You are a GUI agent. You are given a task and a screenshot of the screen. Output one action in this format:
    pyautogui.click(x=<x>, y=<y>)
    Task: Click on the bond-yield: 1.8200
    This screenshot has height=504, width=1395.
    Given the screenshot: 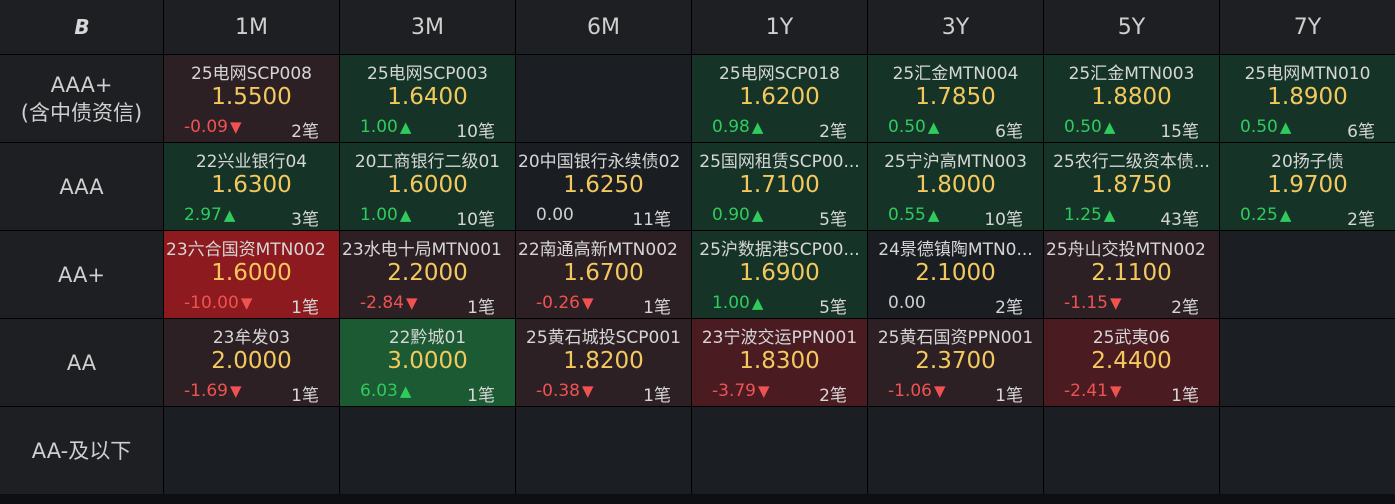 What is the action you would take?
    pyautogui.click(x=603, y=361)
    